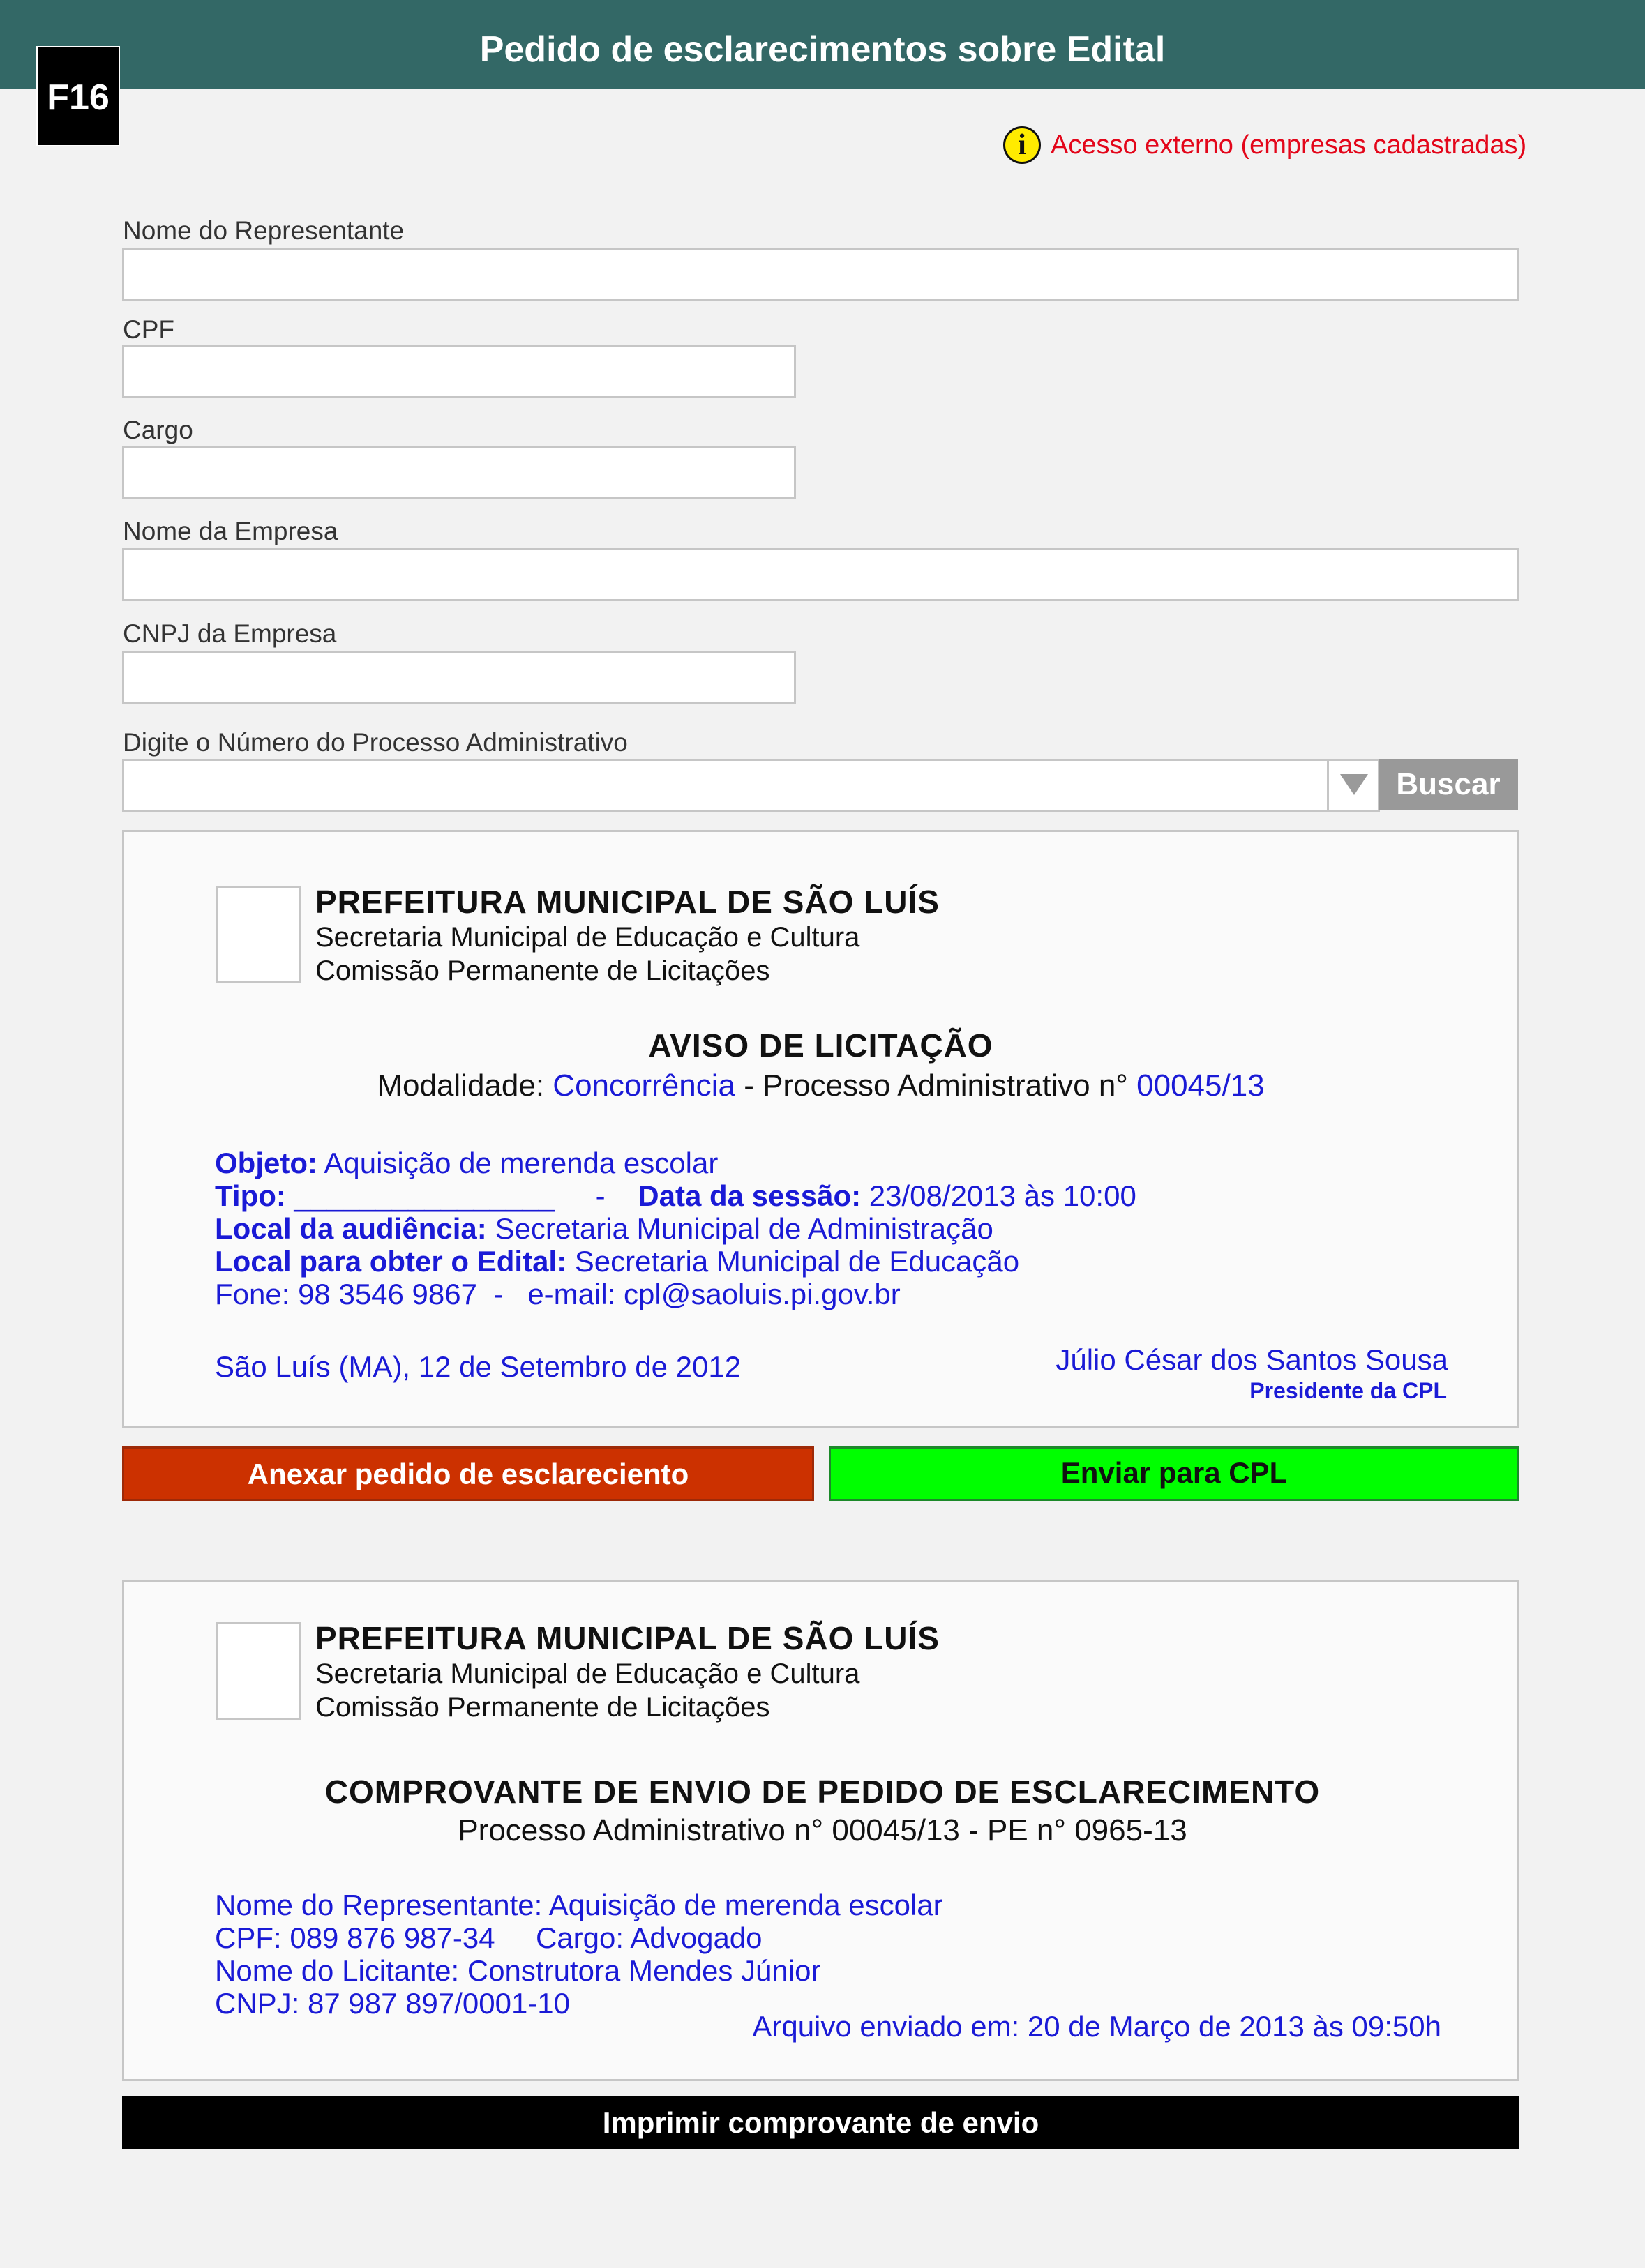  What do you see at coordinates (393, 2003) in the screenshot?
I see `receipt-cnpj: CNPJ: 87 987 897/0001-10` at bounding box center [393, 2003].